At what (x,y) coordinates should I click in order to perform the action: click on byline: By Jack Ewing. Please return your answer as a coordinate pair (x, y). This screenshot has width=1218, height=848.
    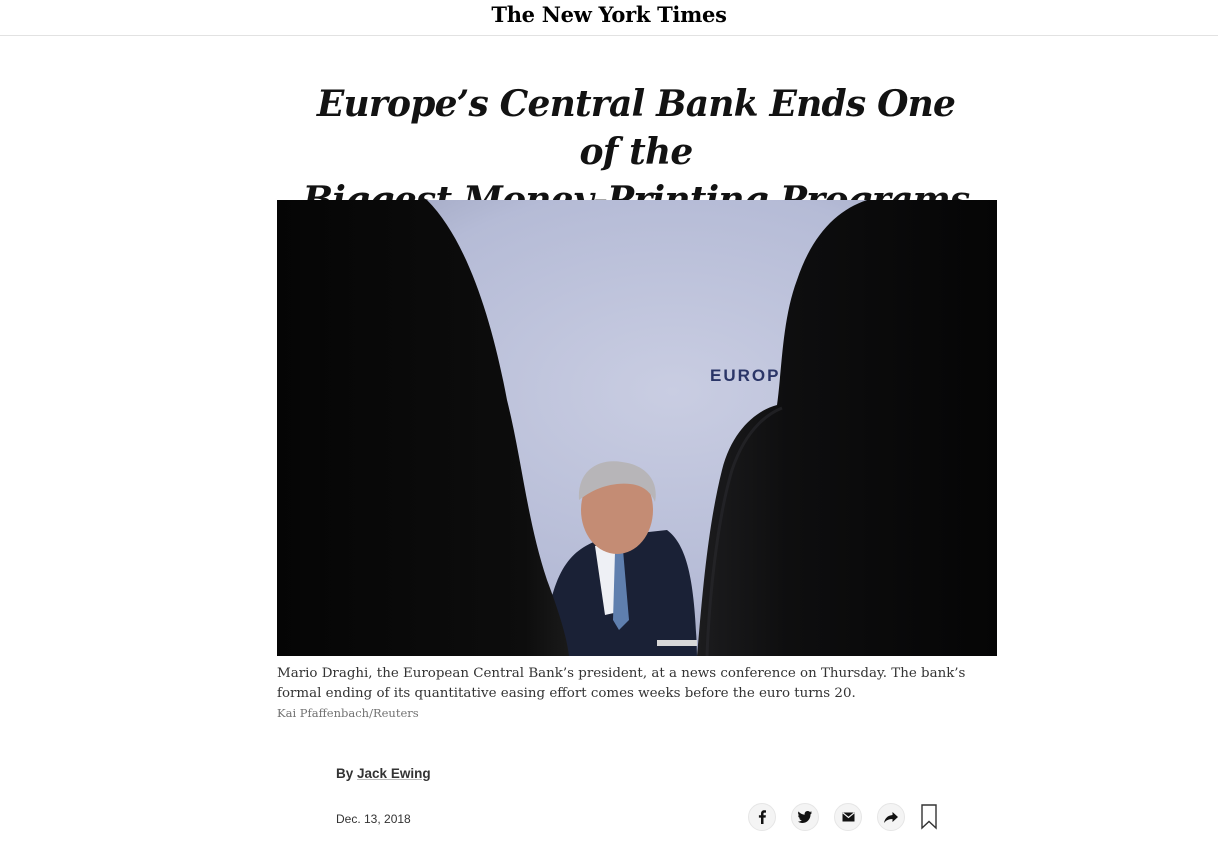
    Looking at the image, I should click on (383, 773).